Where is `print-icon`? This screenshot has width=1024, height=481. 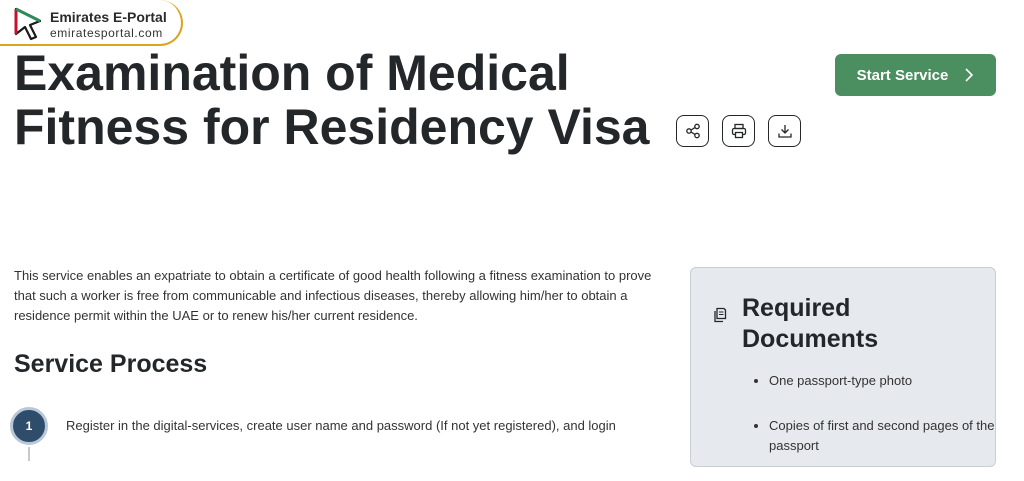 print-icon is located at coordinates (738, 131).